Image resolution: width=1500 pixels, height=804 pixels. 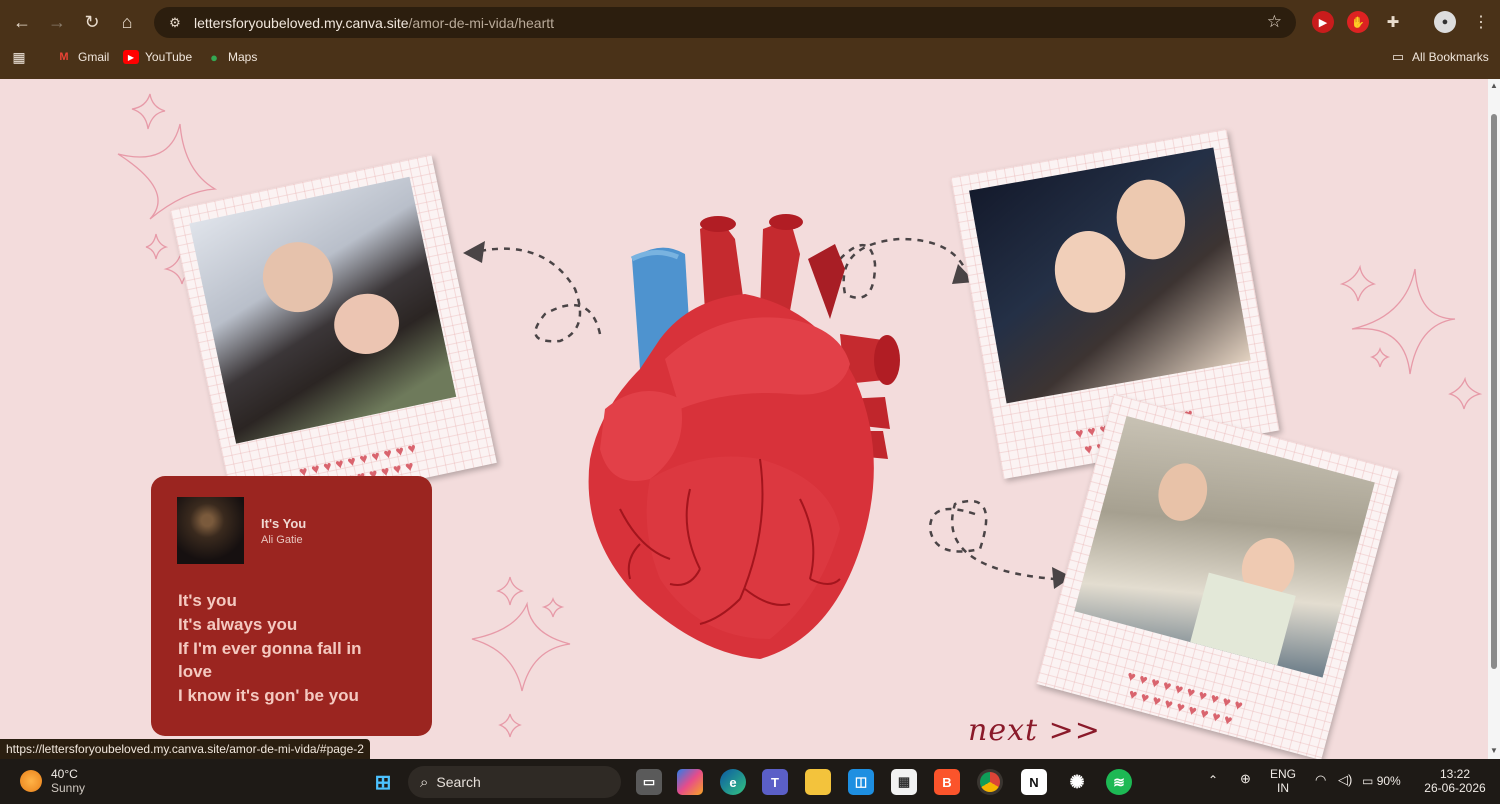 I want to click on file-explorer-icon, so click(x=818, y=782).